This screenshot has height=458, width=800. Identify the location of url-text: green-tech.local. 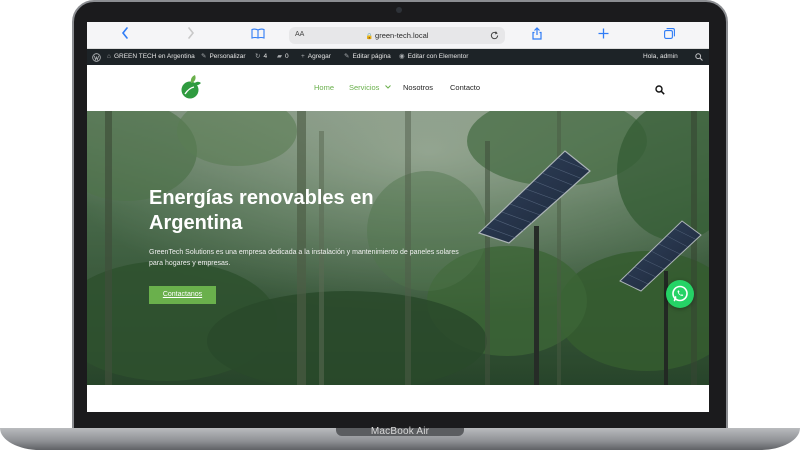
(402, 35).